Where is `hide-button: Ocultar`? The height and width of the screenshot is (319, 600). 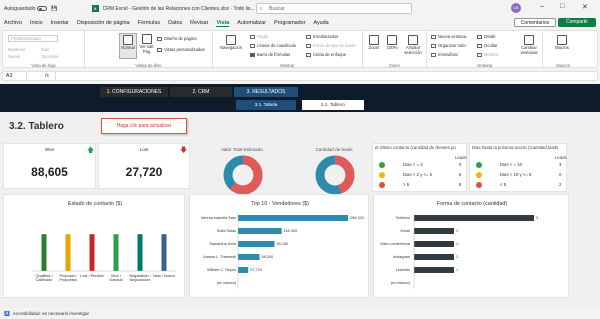 hide-button: Ocultar is located at coordinates (487, 45).